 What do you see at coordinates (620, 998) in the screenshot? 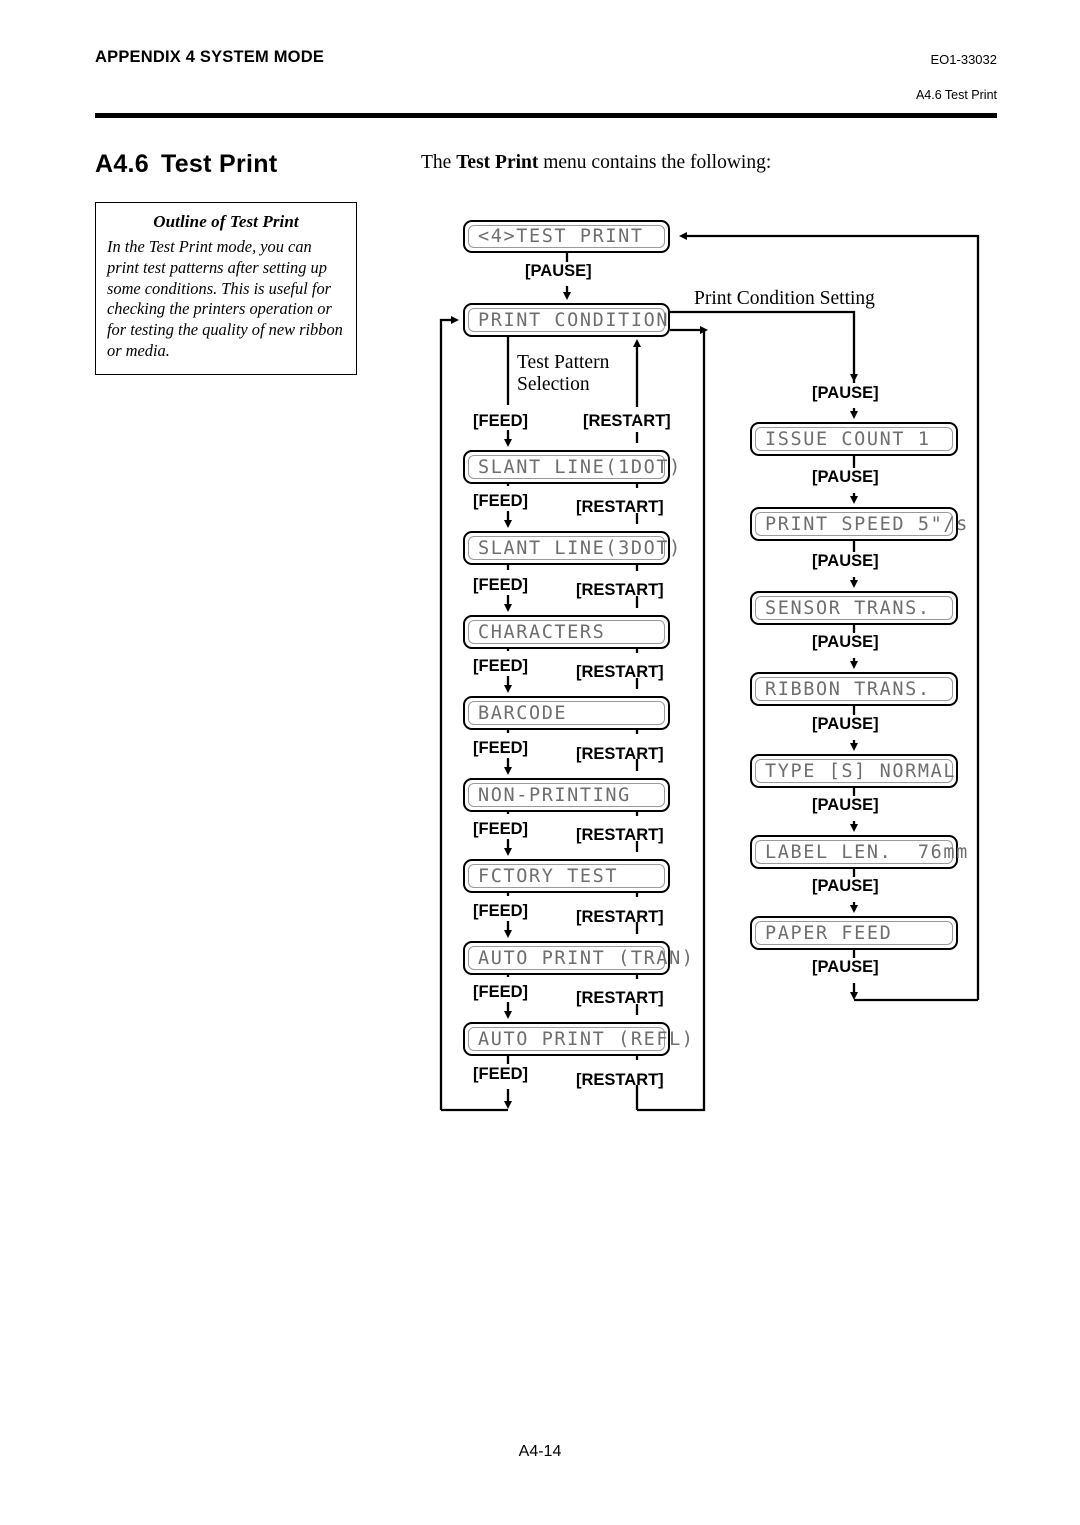
I see `key-label-restart-8: [RESTART]` at bounding box center [620, 998].